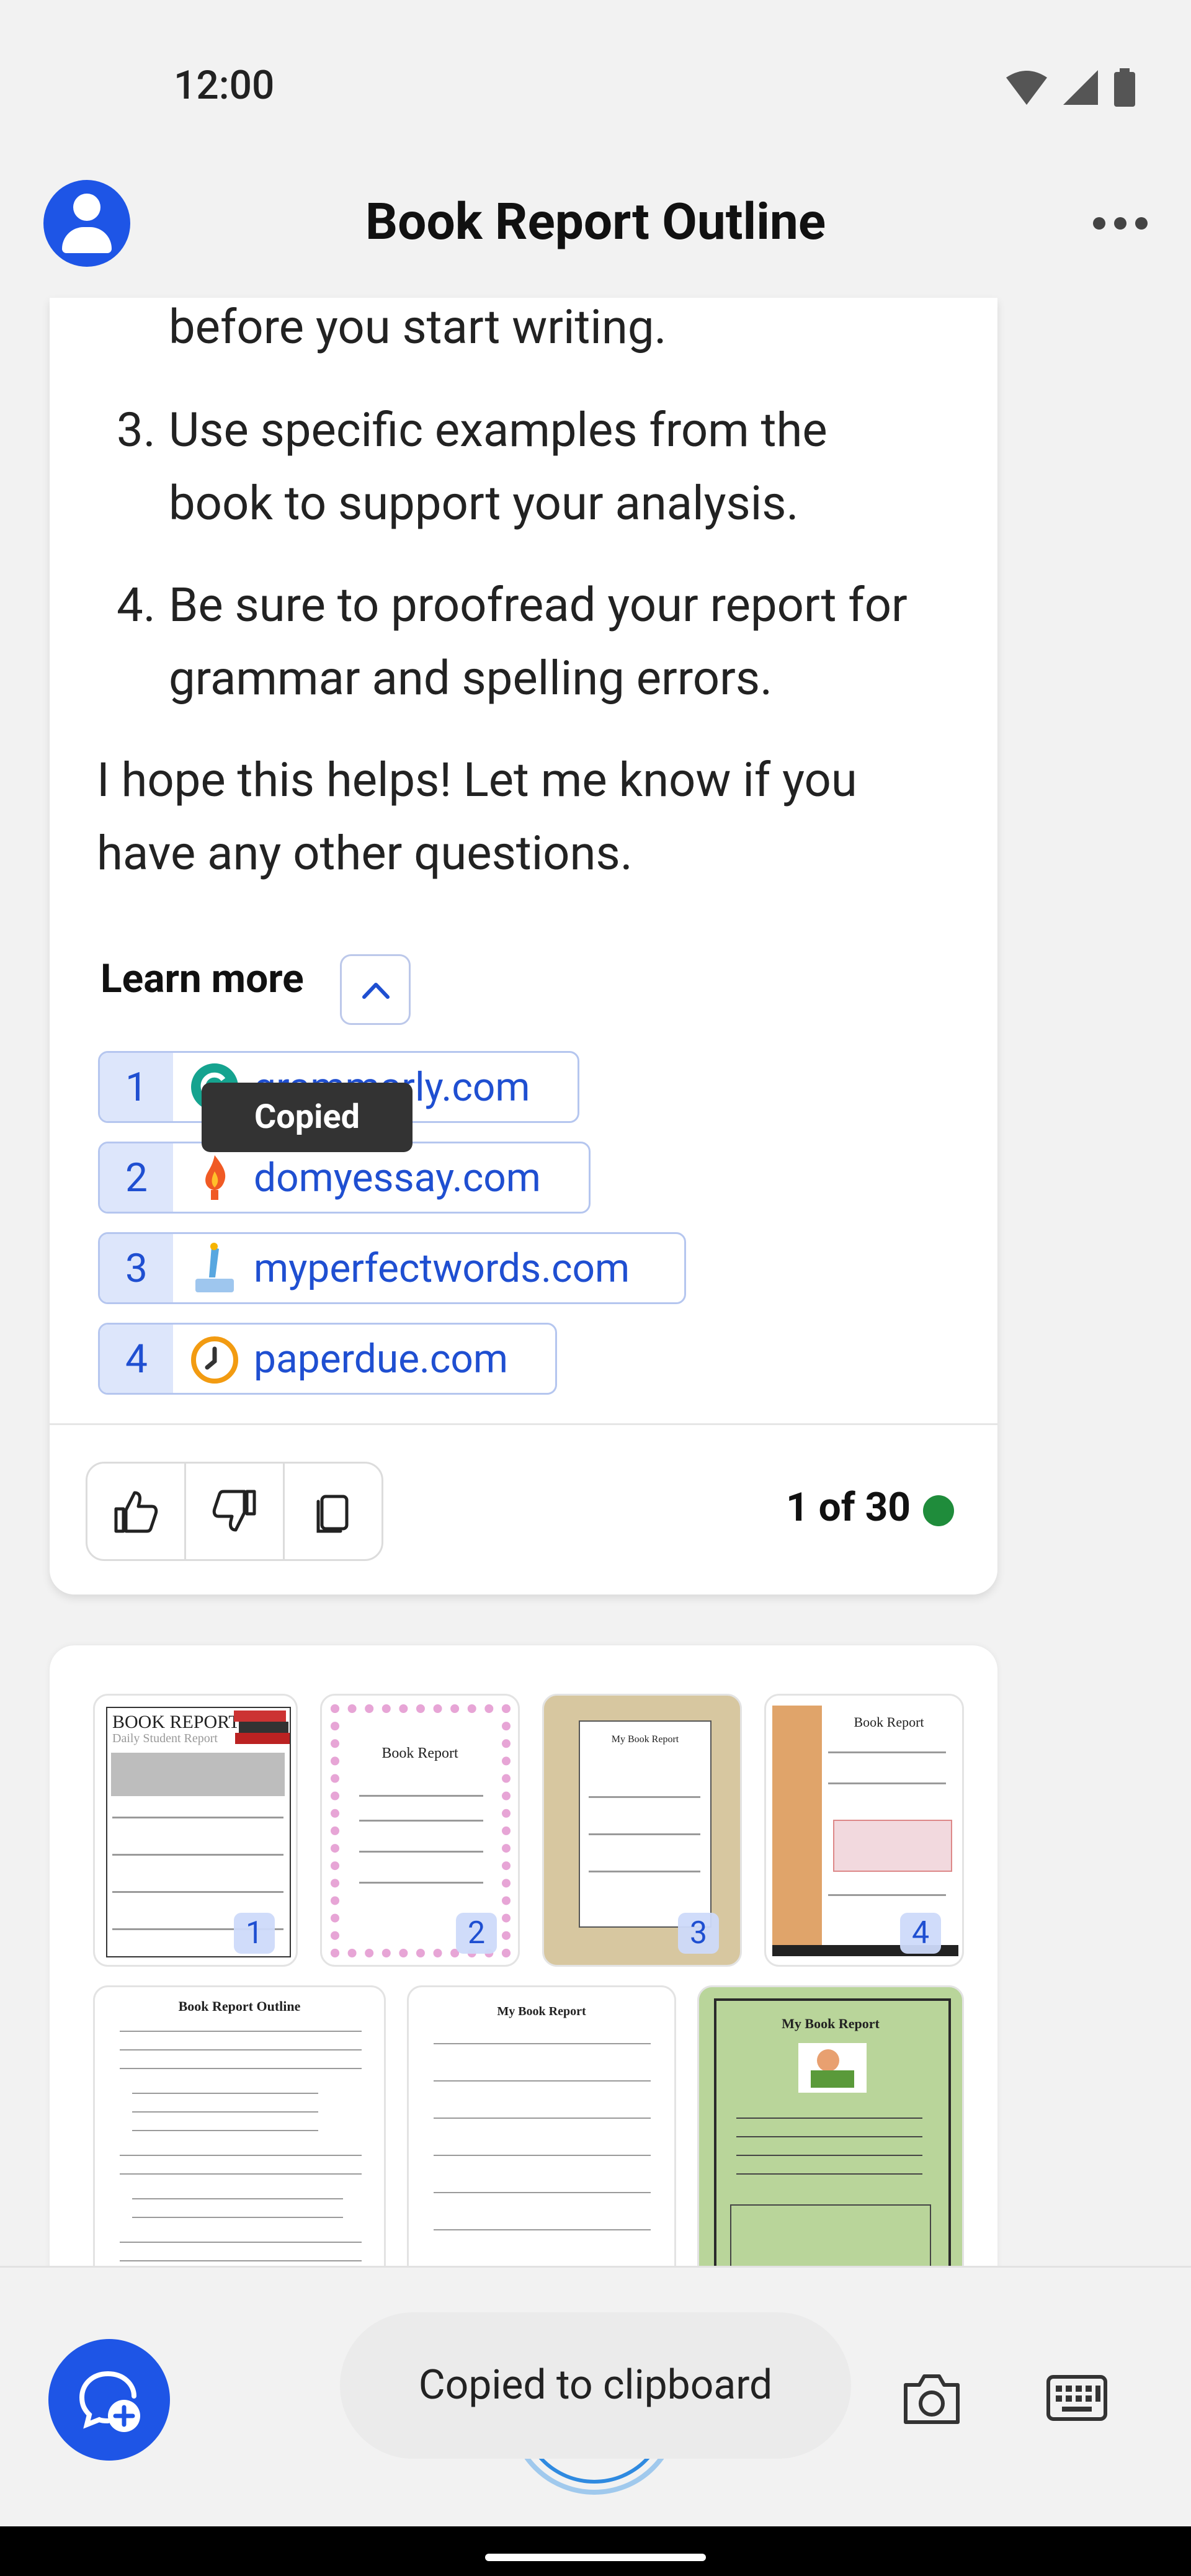 The height and width of the screenshot is (2576, 1191). What do you see at coordinates (831, 2146) in the screenshot?
I see `image-thumbnail: My Book Report 7` at bounding box center [831, 2146].